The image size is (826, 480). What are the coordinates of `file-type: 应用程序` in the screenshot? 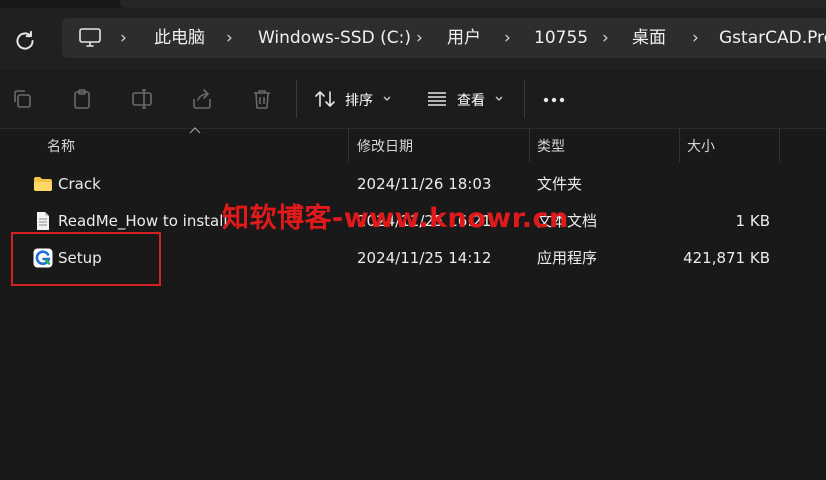 It's located at (567, 258).